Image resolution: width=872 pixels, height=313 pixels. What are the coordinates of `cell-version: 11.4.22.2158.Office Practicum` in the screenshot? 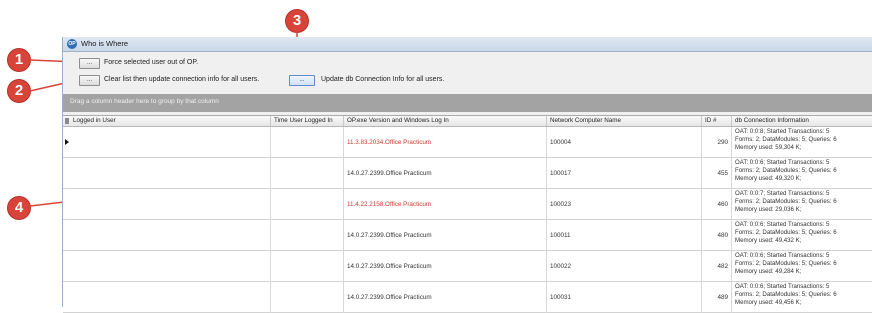 It's located at (445, 204).